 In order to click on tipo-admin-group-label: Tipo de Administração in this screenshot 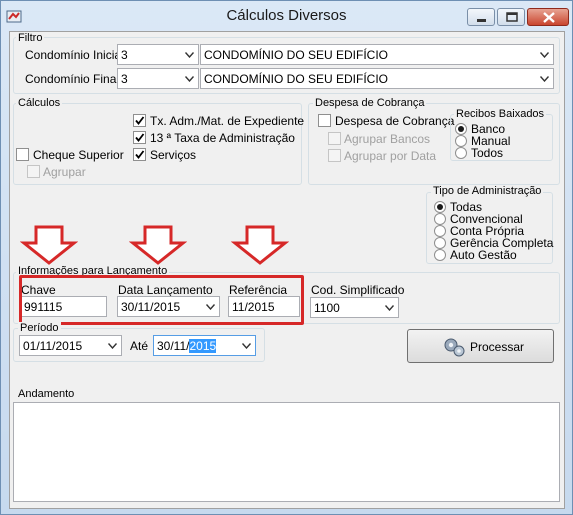, I will do `click(487, 191)`.